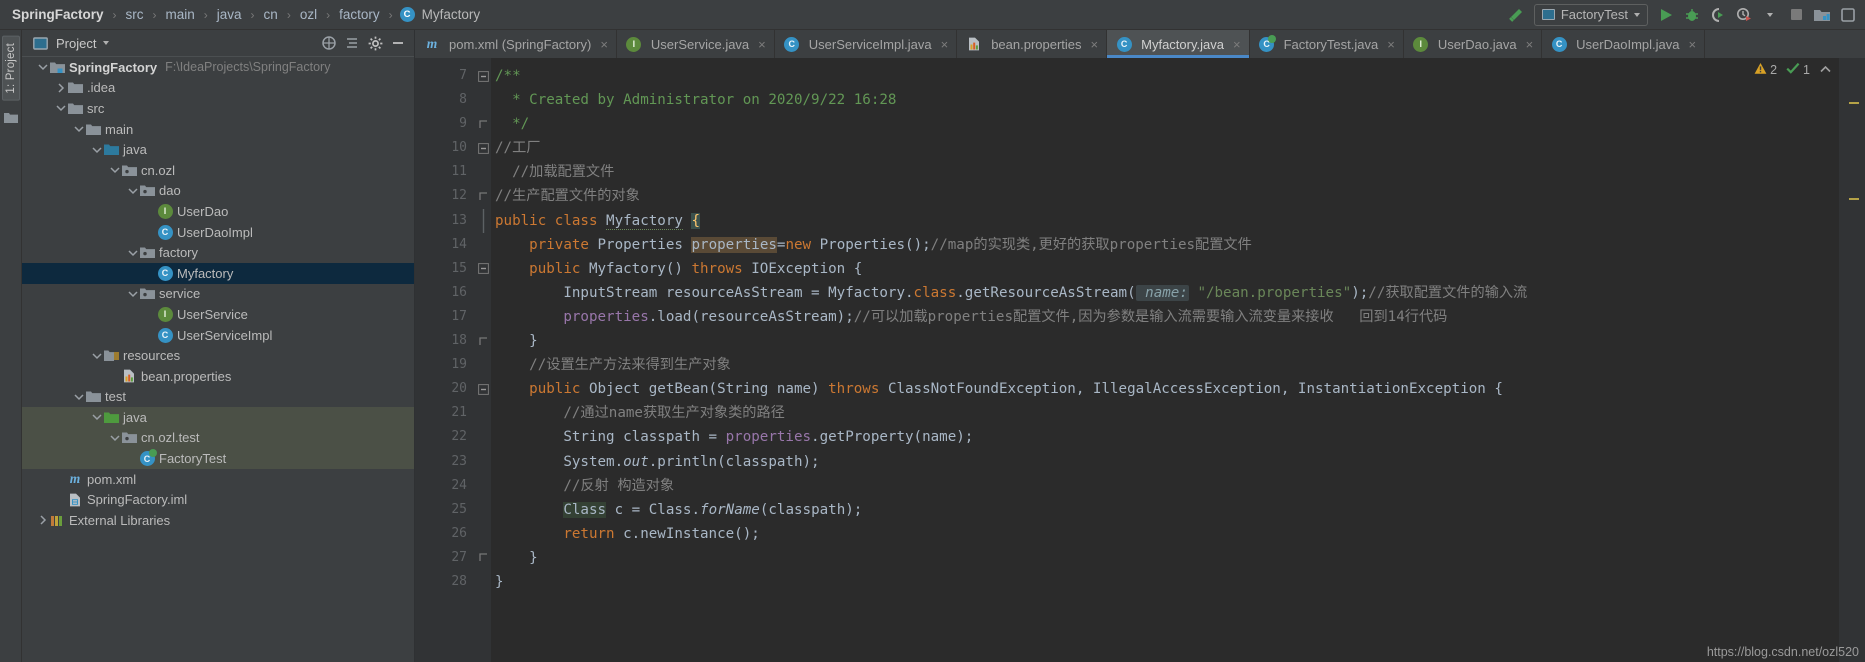 The image size is (1865, 662). What do you see at coordinates (459, 509) in the screenshot?
I see `line-number: 25` at bounding box center [459, 509].